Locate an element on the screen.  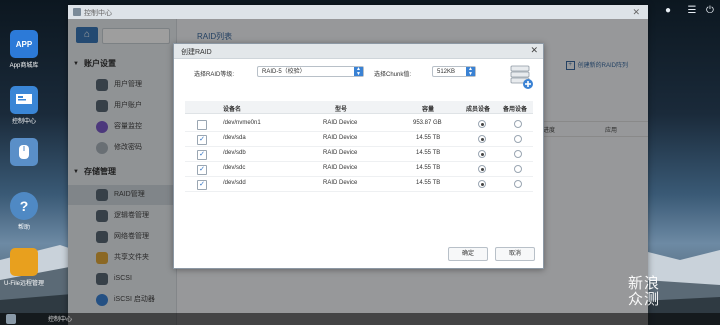
add-database-icon is located at coordinates (521, 77).